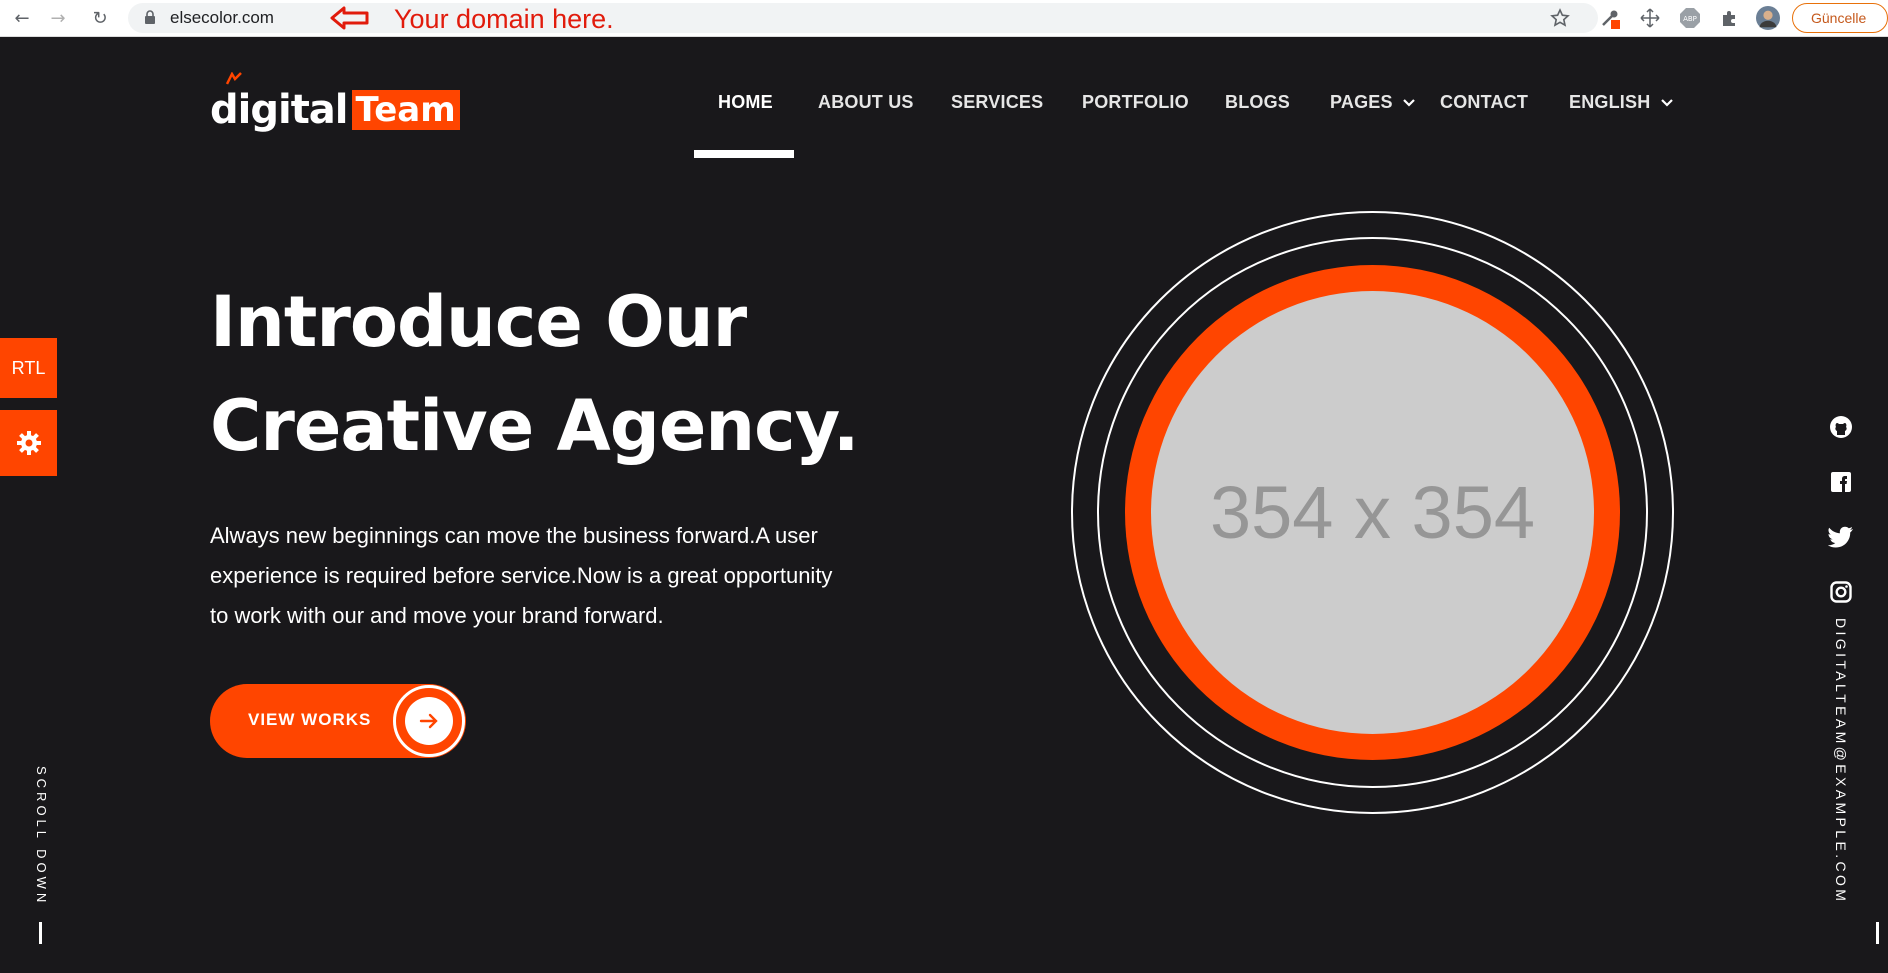  What do you see at coordinates (58, 18) in the screenshot?
I see `forward-icon: →` at bounding box center [58, 18].